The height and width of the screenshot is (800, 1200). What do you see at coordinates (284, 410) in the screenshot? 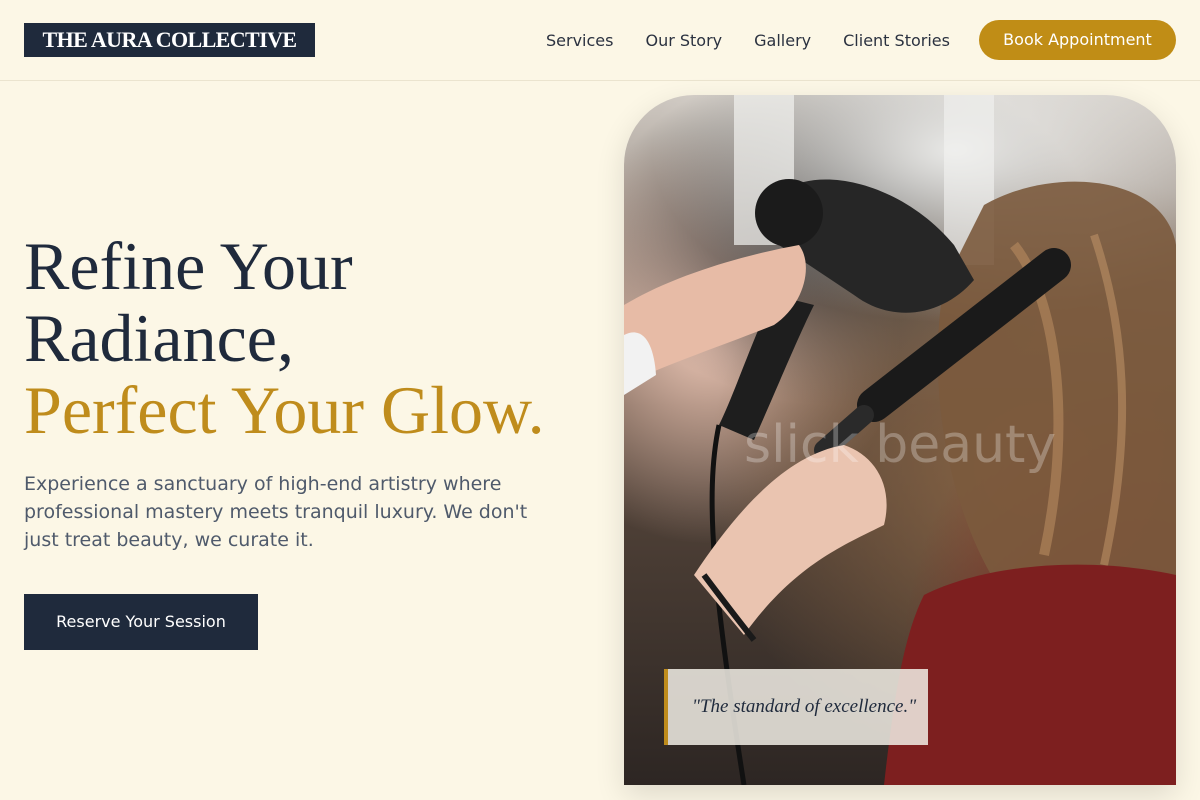
I see `hero-title-accent: Perfect Your Glow.` at bounding box center [284, 410].